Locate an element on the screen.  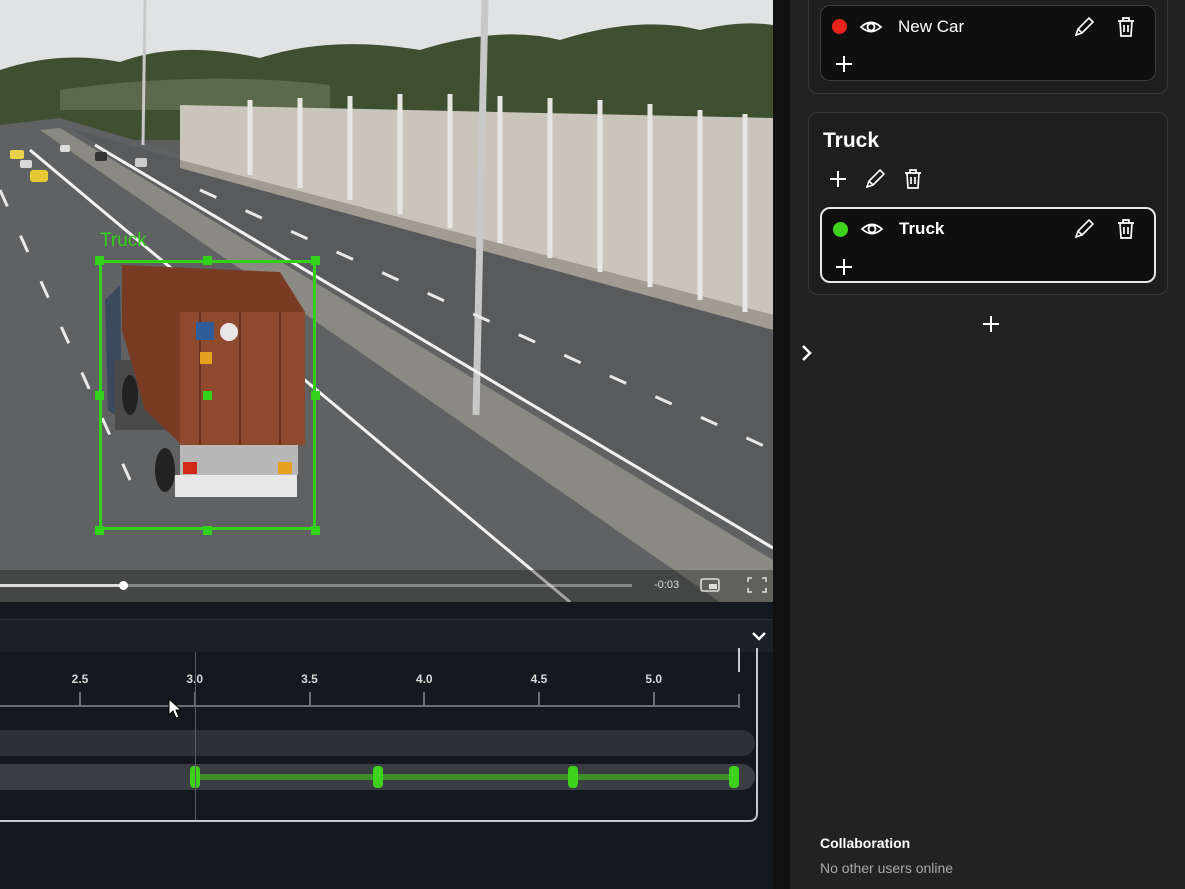
bbox-handle-left is located at coordinates (99, 395).